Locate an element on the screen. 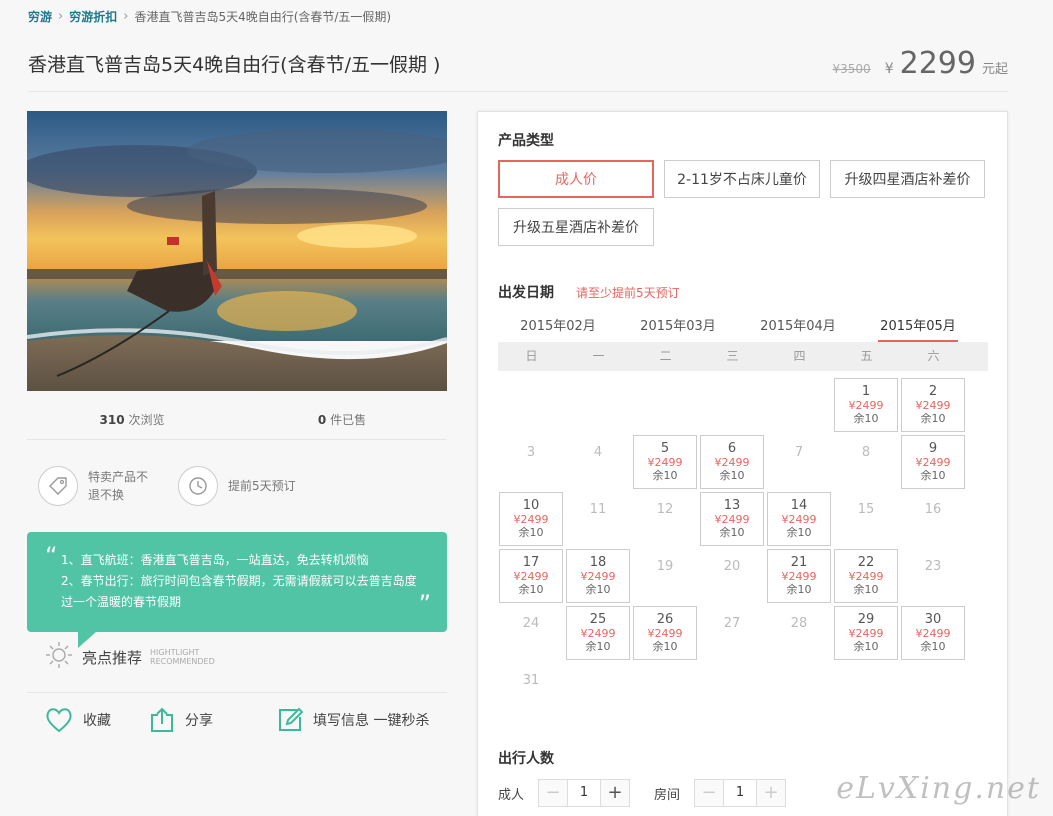 This screenshot has height=816, width=1053. calendar-day-number: 31 is located at coordinates (531, 680).